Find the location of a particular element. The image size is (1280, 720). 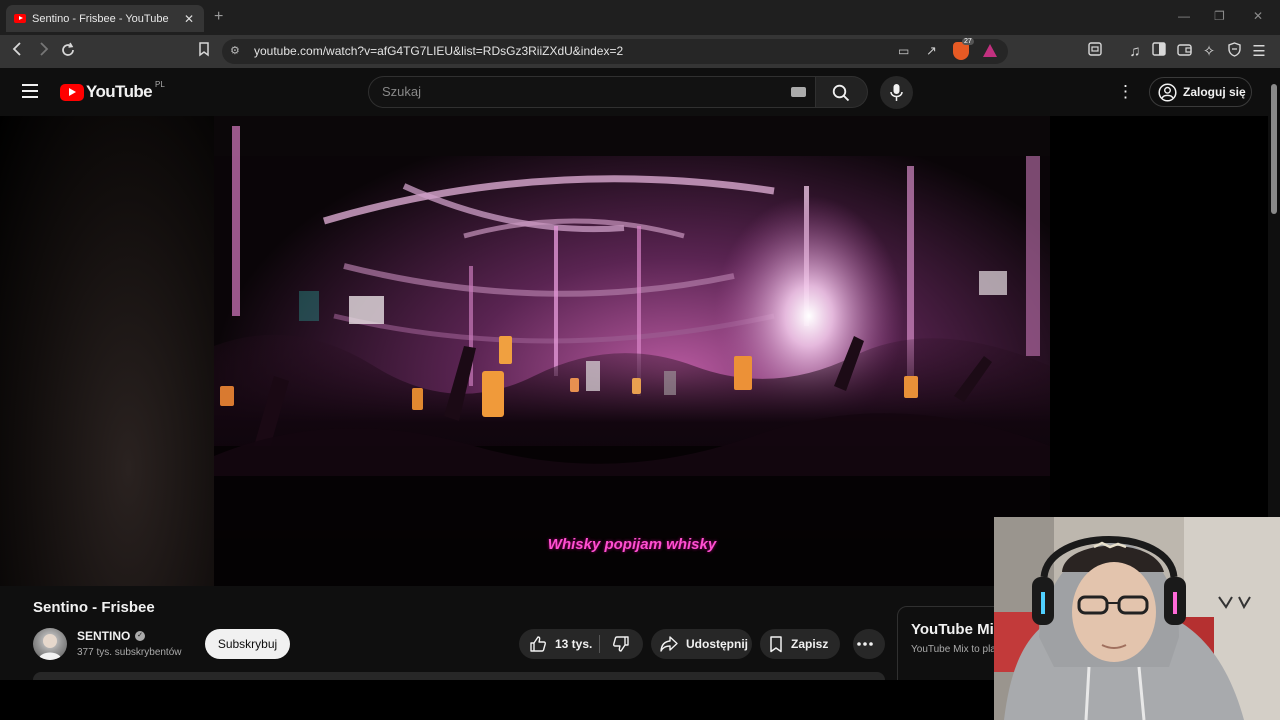

country-code: PL is located at coordinates (160, 84).